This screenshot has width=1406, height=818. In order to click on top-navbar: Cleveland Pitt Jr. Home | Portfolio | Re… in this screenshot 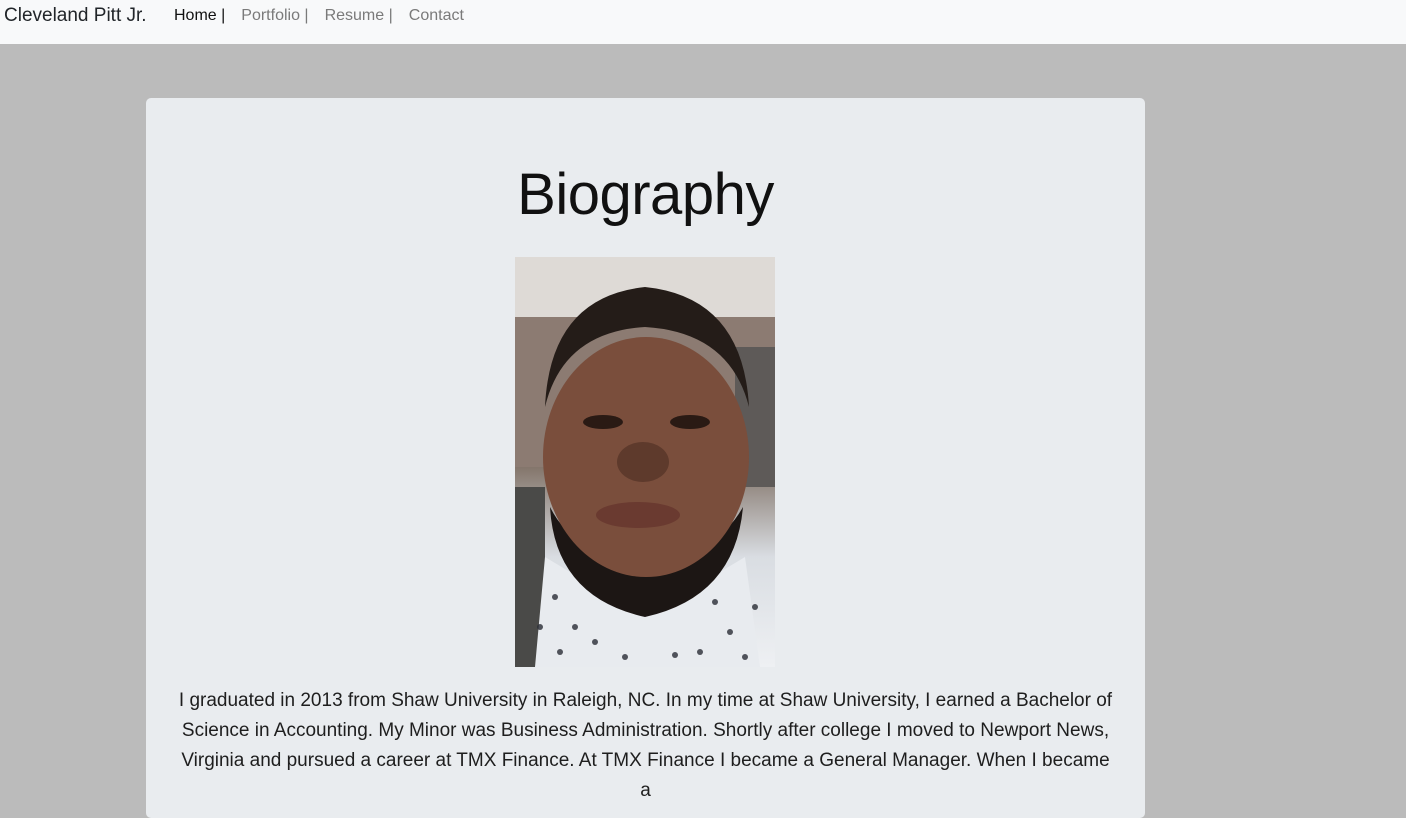, I will do `click(703, 22)`.